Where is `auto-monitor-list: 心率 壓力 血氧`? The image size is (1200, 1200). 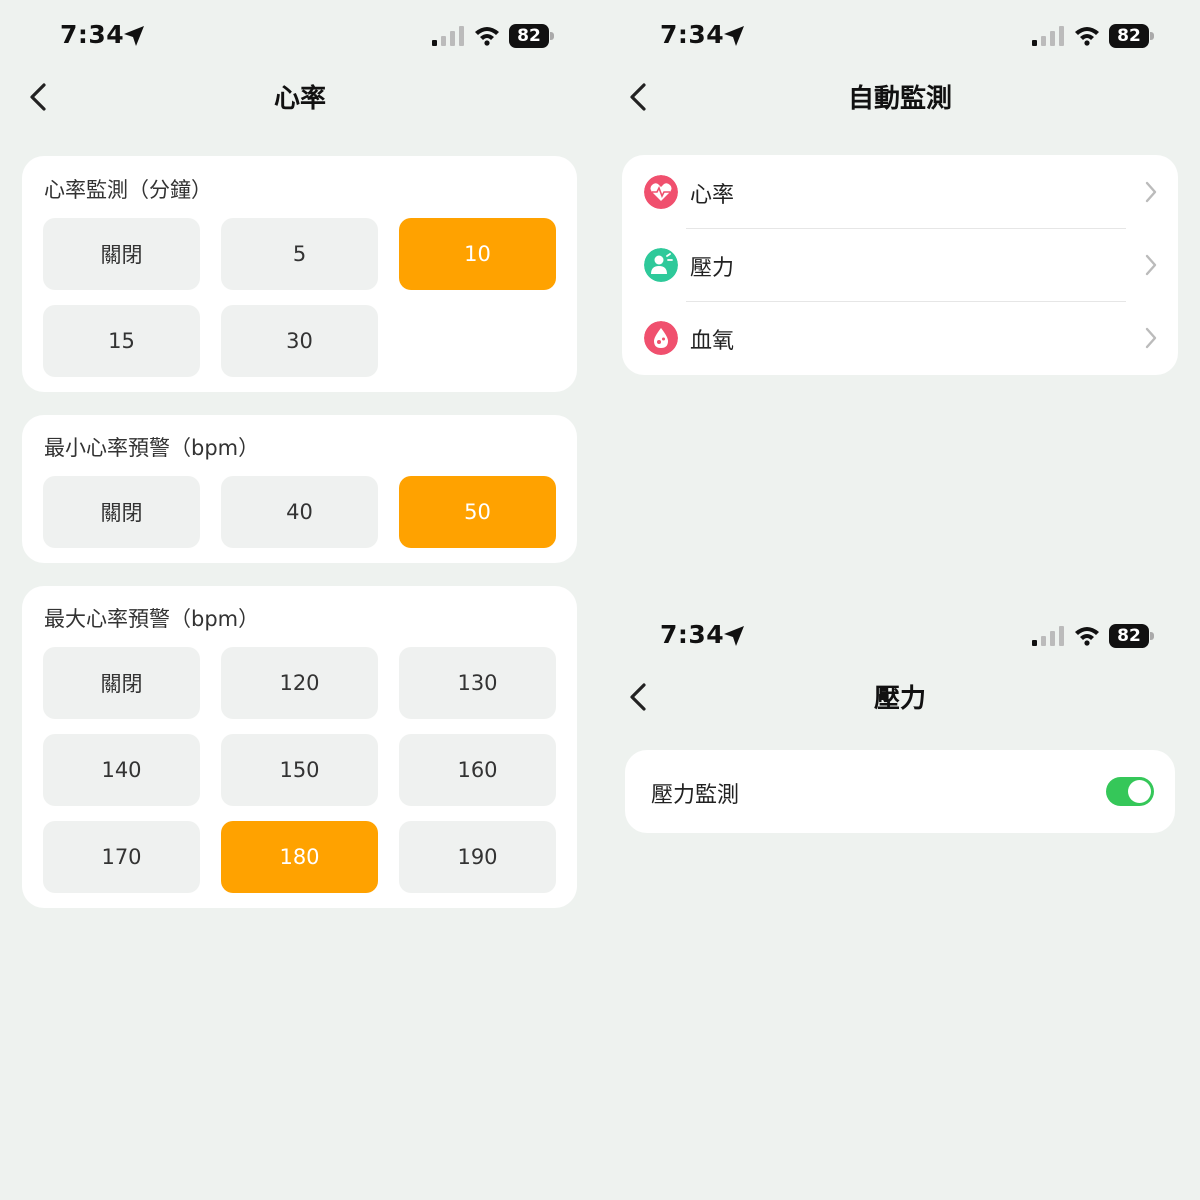 auto-monitor-list: 心率 壓力 血氧 is located at coordinates (900, 265).